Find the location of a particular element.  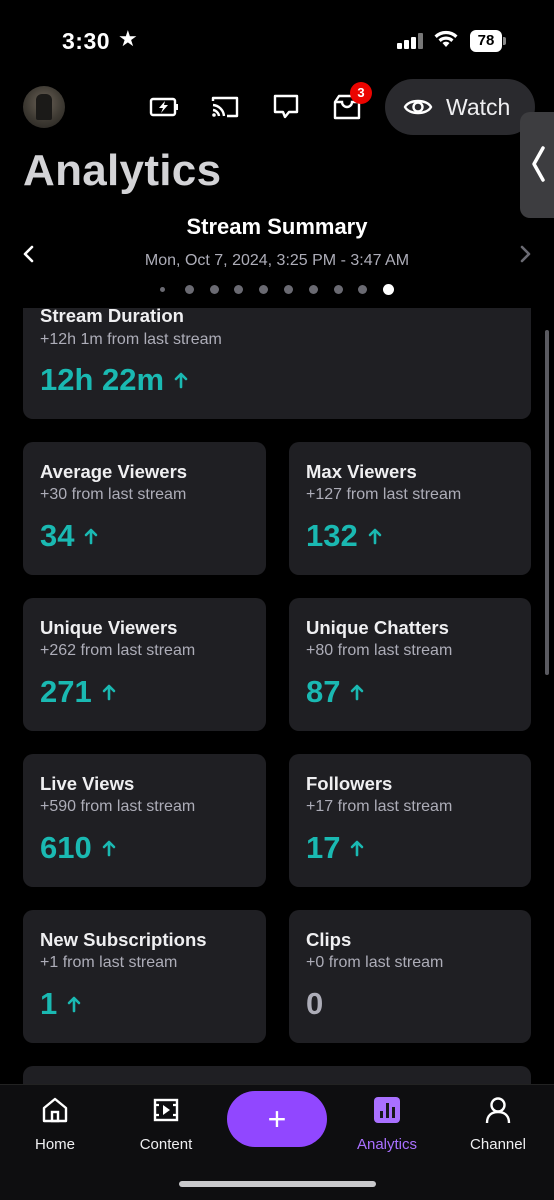

stat-title: Stream Duration is located at coordinates (112, 317).